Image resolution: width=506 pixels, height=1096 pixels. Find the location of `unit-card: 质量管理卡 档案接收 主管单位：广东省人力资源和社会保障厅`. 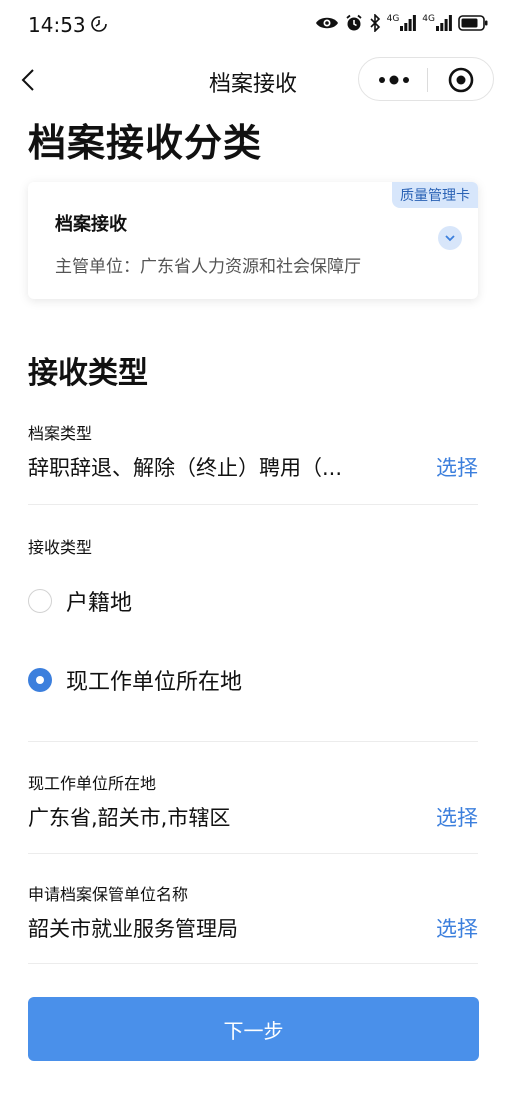

unit-card: 质量管理卡 档案接收 主管单位：广东省人力资源和社会保障厅 is located at coordinates (253, 240).